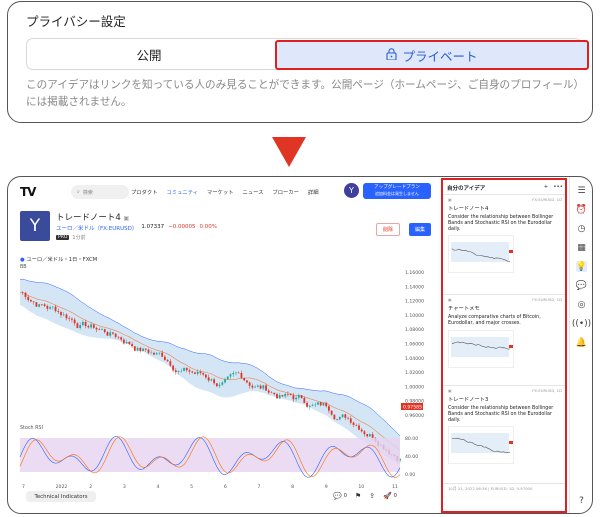 The height and width of the screenshot is (517, 600). What do you see at coordinates (28, 192) in the screenshot?
I see `tradingview-logo: TV` at bounding box center [28, 192].